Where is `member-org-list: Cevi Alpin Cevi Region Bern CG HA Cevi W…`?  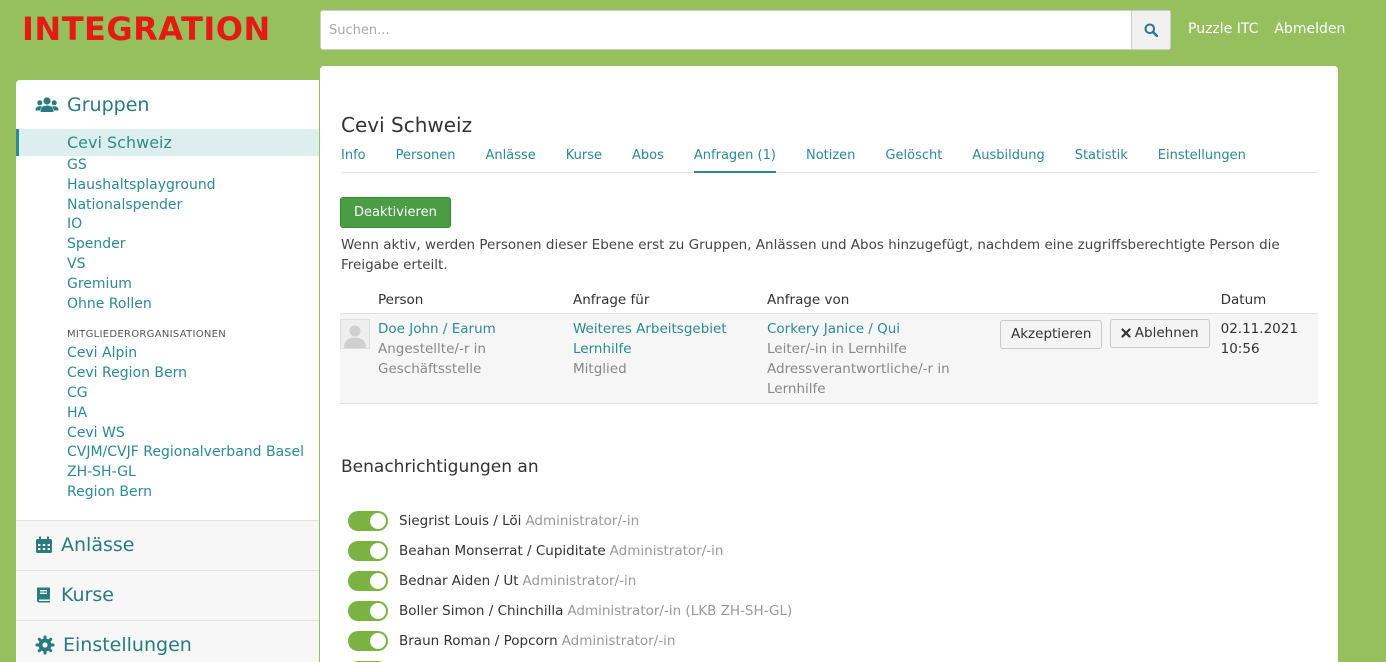 member-org-list: Cevi Alpin Cevi Region Bern CG HA Cevi W… is located at coordinates (167, 423).